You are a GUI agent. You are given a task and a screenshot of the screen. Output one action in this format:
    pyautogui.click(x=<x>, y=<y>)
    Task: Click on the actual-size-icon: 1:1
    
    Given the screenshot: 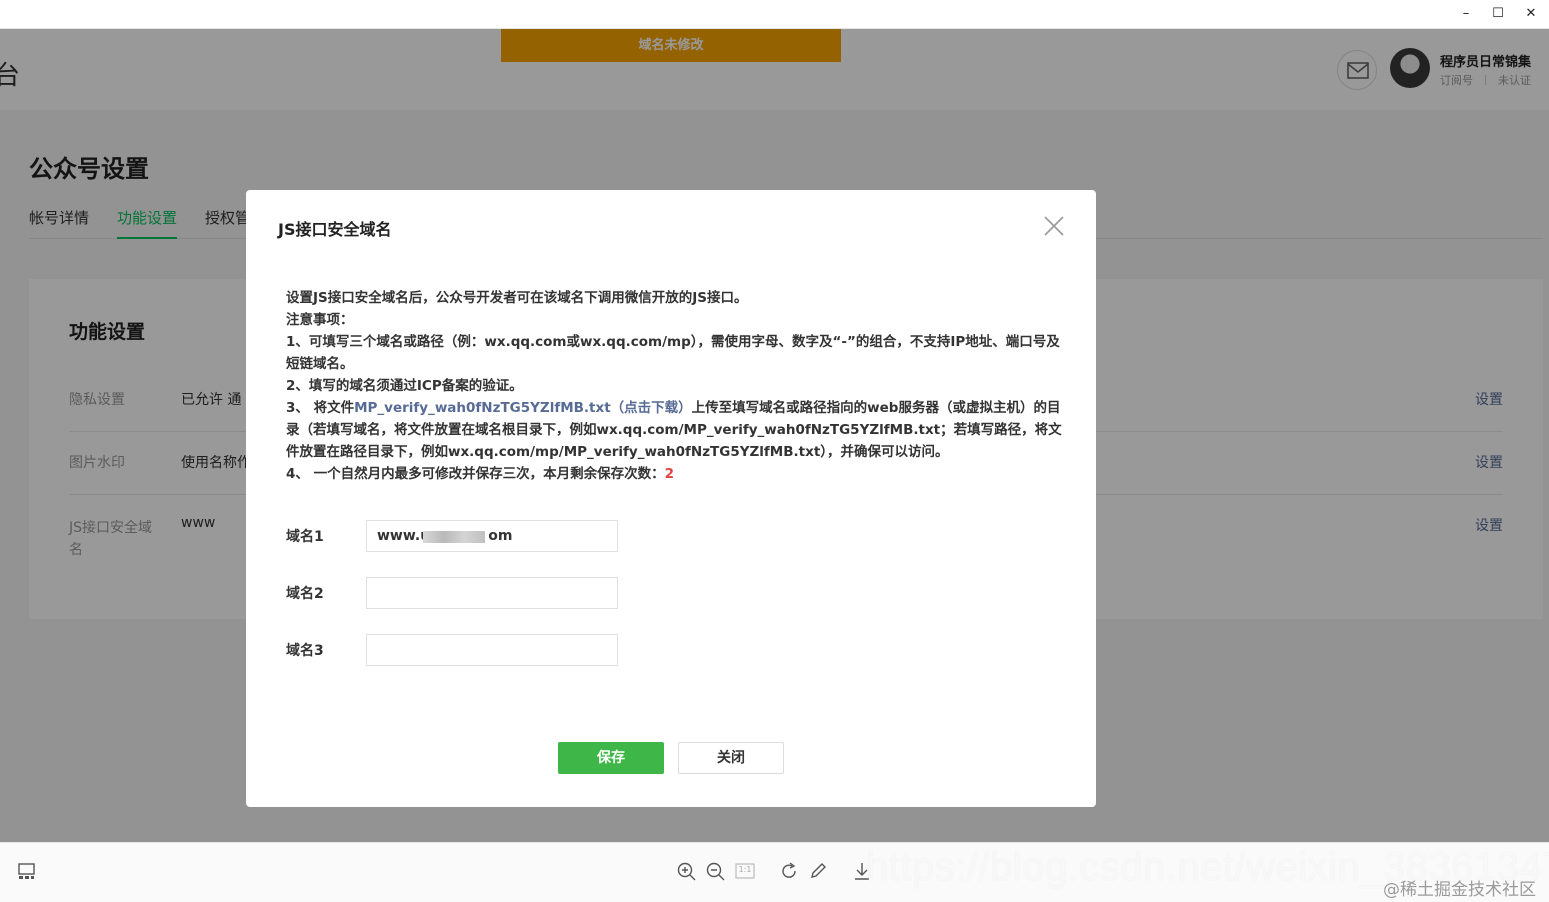 What is the action you would take?
    pyautogui.click(x=745, y=871)
    